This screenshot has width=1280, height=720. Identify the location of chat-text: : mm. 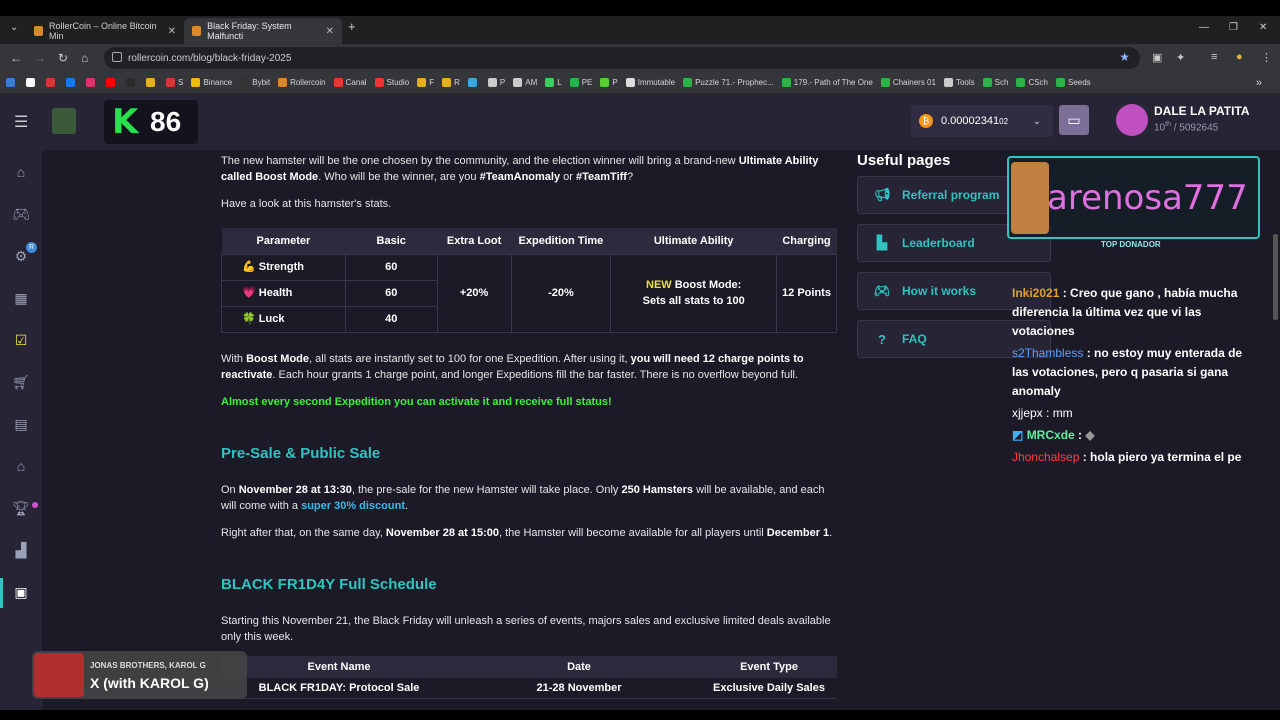
(1057, 413).